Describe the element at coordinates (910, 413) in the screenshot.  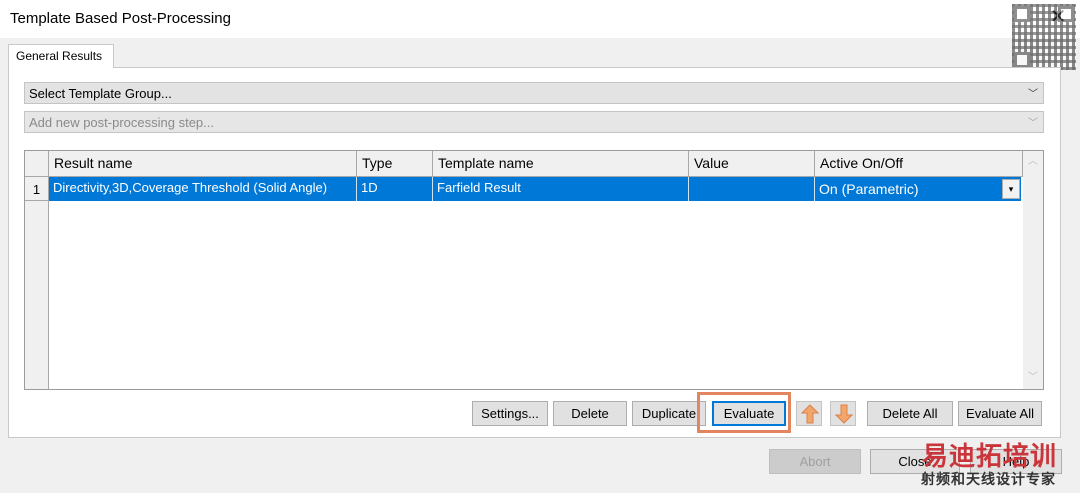
I see `delete-all-button: Delete All` at that location.